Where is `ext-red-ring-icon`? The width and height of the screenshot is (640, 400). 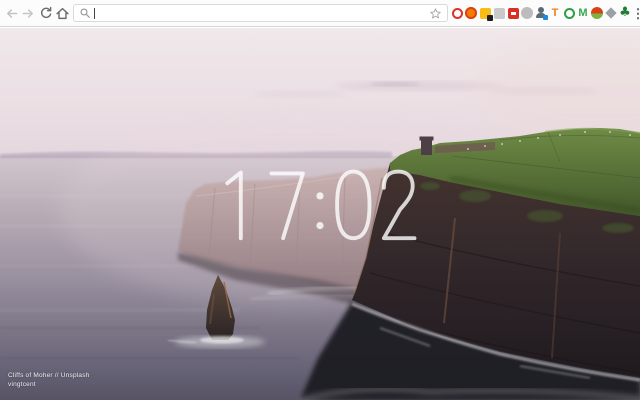 ext-red-ring-icon is located at coordinates (457, 13).